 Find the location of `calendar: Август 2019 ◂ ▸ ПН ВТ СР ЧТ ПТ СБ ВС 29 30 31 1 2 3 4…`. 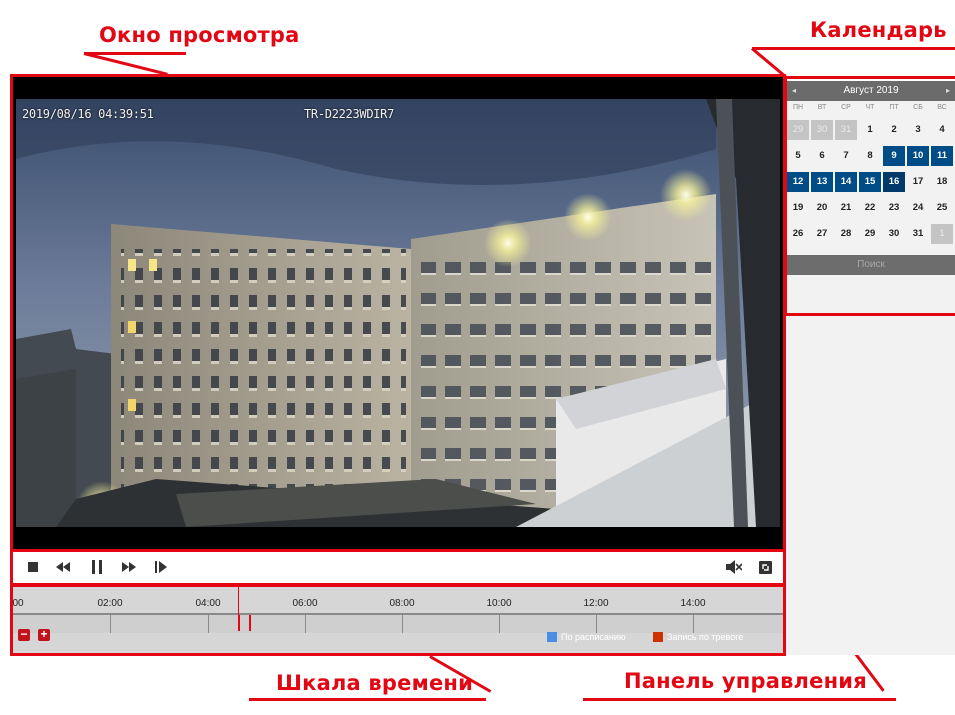

calendar: Август 2019 ◂ ▸ ПН ВТ СР ЧТ ПТ СБ ВС 29 30 31 1 2 3 4… is located at coordinates (871, 197).